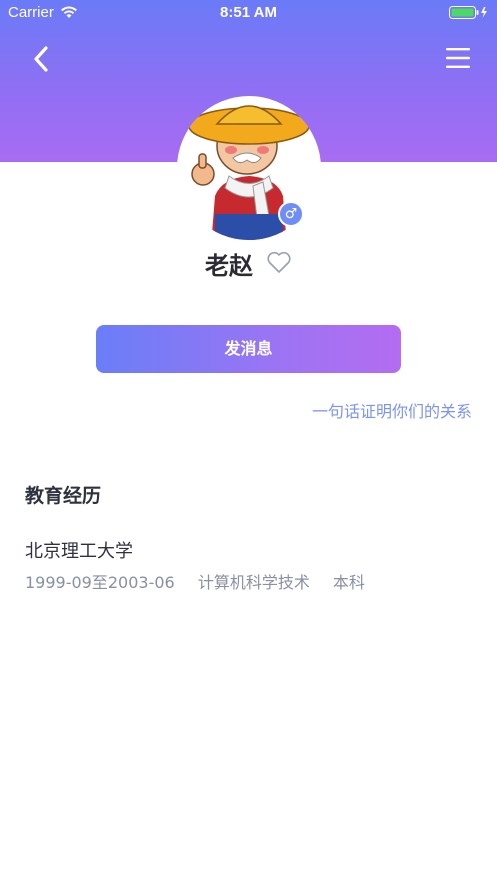 The image size is (497, 883). Describe the element at coordinates (249, 168) in the screenshot. I see `avatar-container: ♂` at that location.